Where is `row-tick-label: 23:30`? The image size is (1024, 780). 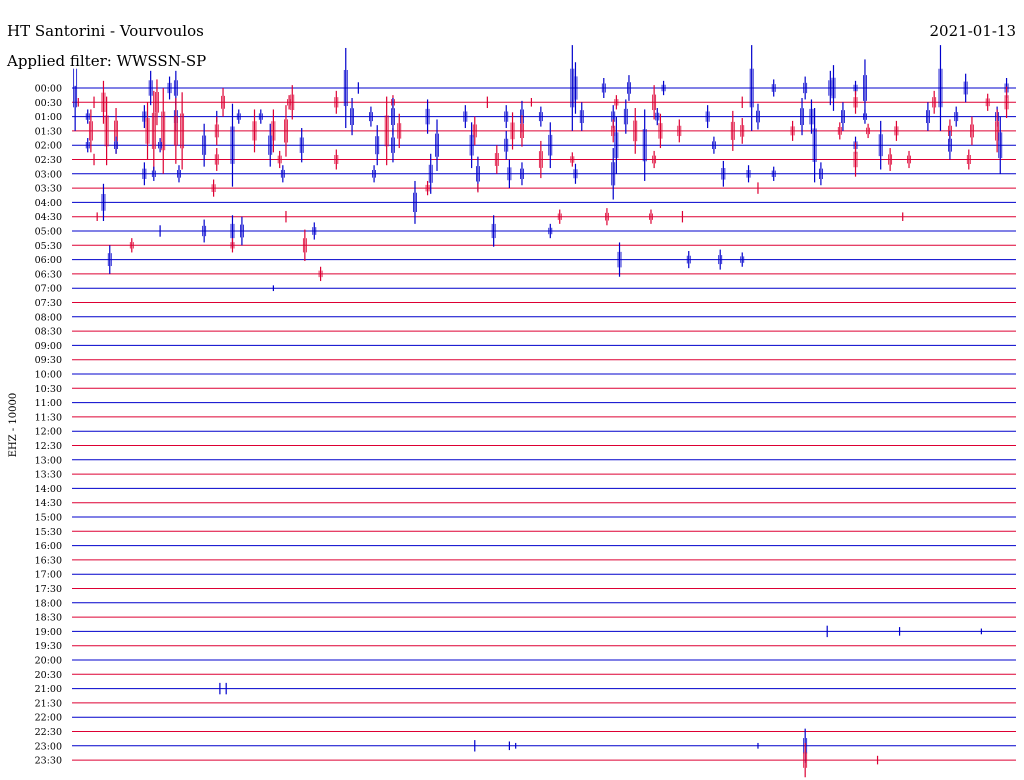 row-tick-label: 23:30 is located at coordinates (48, 761).